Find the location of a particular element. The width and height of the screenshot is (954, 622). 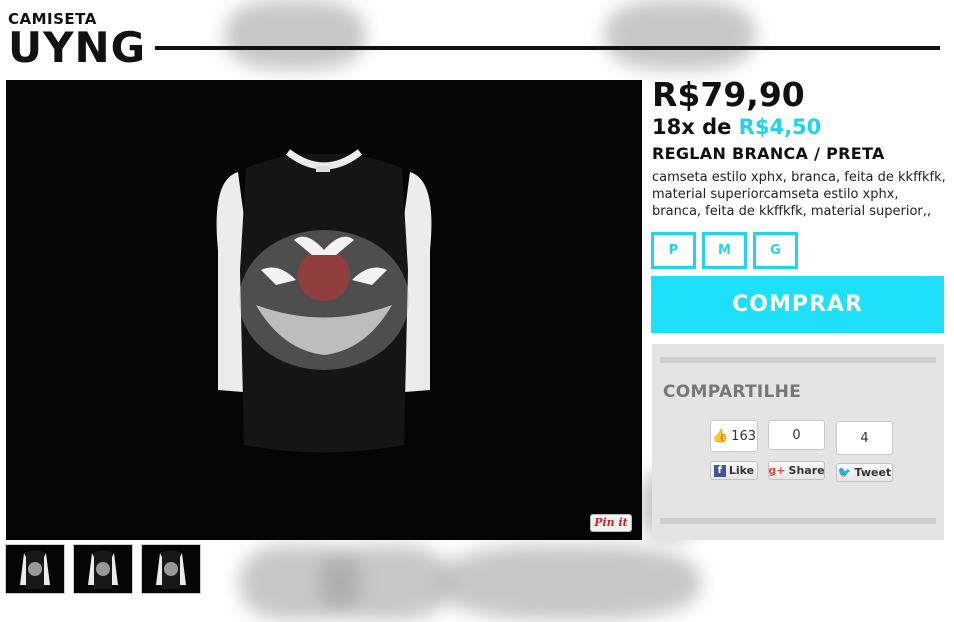

installment-value: R$4,50 is located at coordinates (780, 127).